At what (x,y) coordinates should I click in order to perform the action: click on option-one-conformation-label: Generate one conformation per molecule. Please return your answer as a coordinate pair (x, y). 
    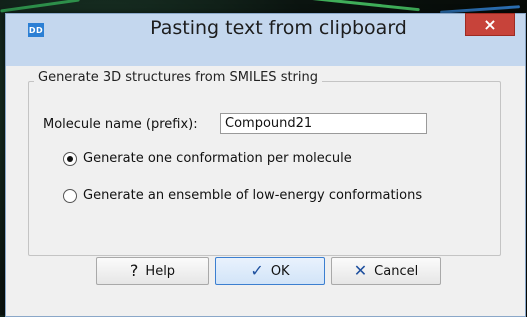
    Looking at the image, I should click on (217, 158).